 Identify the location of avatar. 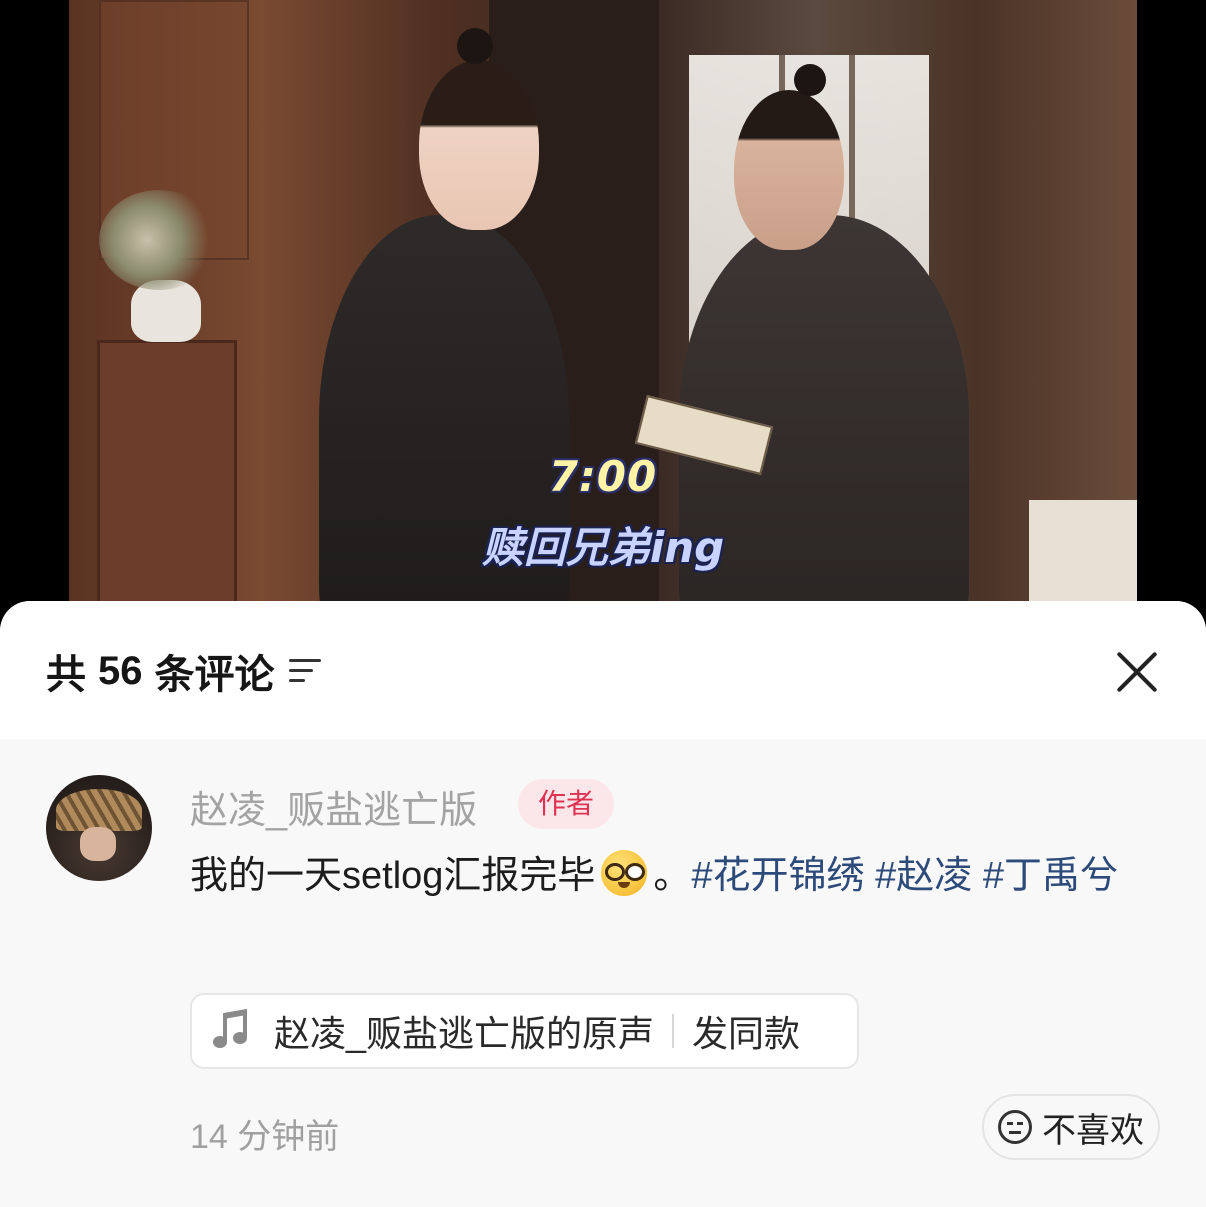
(99, 828).